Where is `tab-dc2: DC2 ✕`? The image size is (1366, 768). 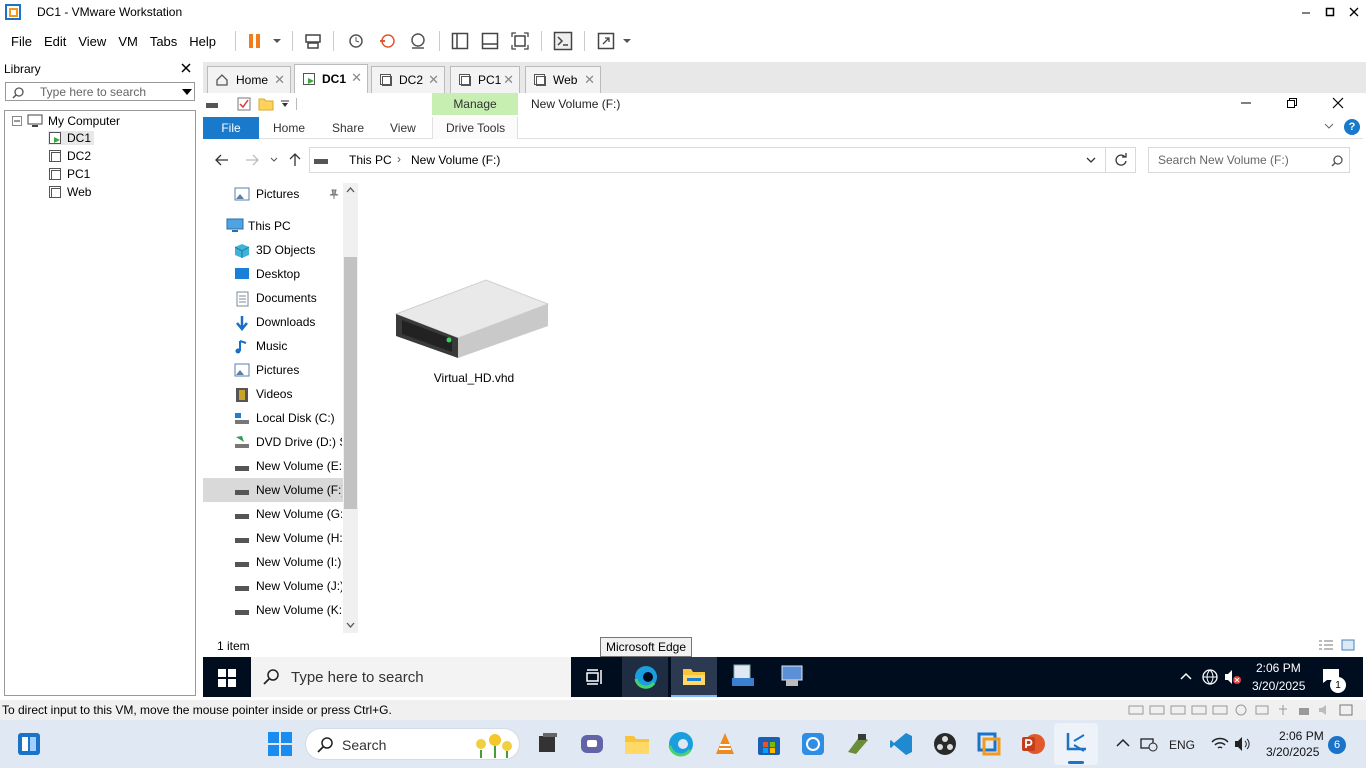
tab-dc2: DC2 ✕ is located at coordinates (408, 79).